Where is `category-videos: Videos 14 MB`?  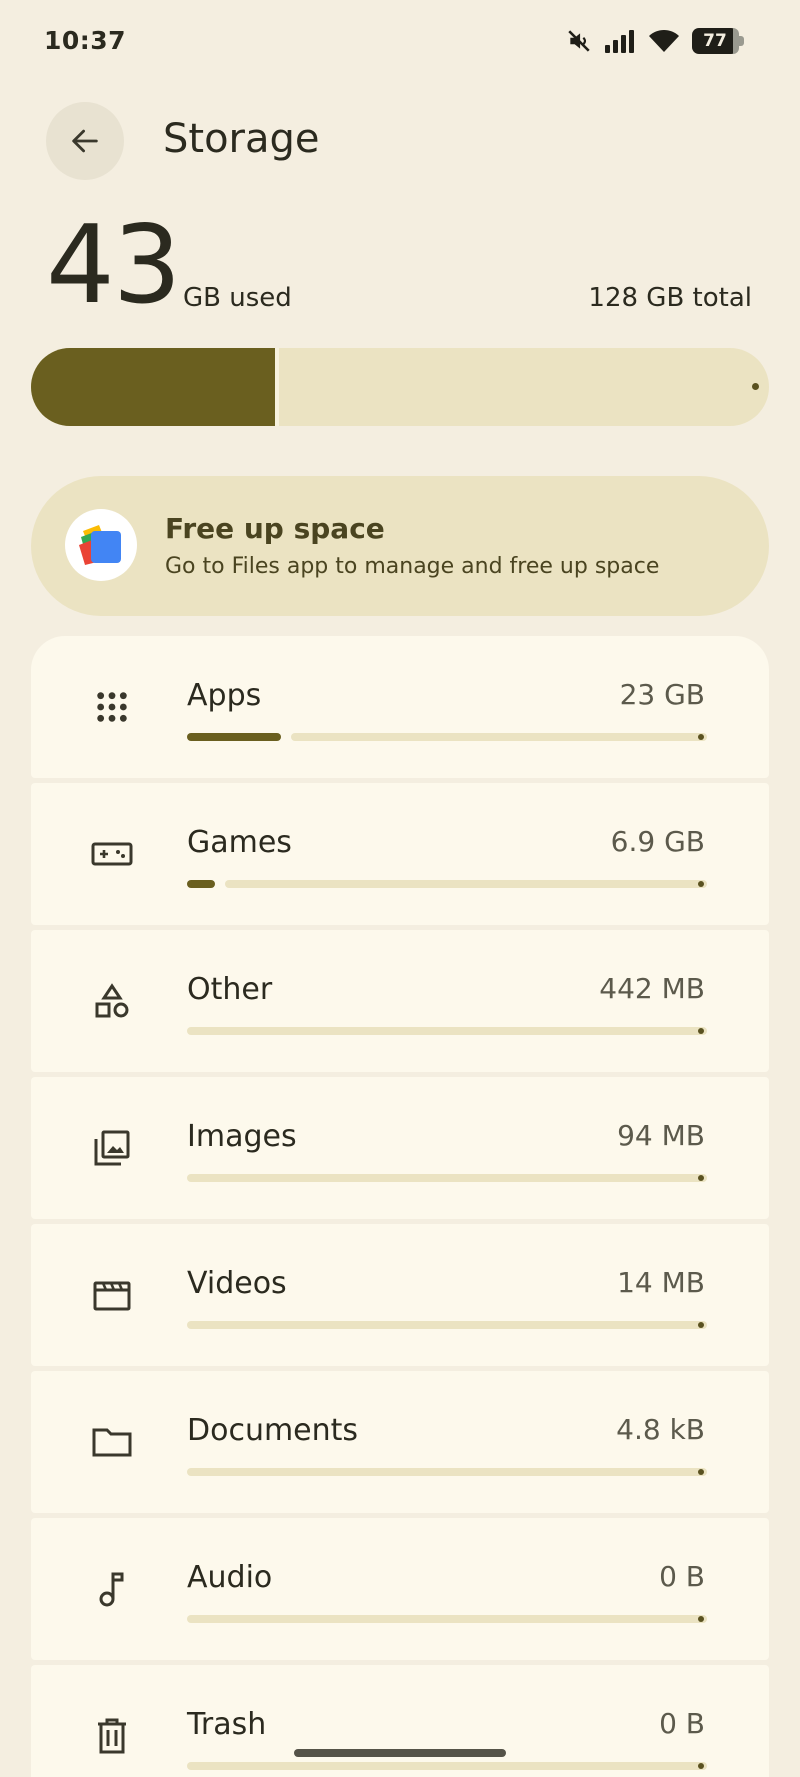 category-videos: Videos 14 MB is located at coordinates (400, 1295).